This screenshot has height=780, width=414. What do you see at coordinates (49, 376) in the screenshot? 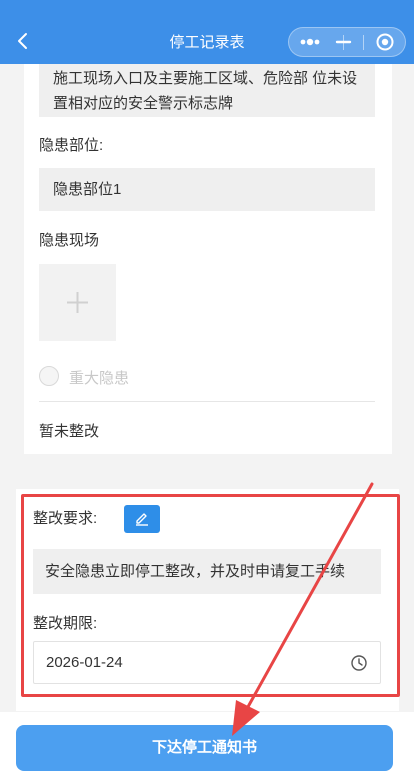
I see `major-hazard-radio` at bounding box center [49, 376].